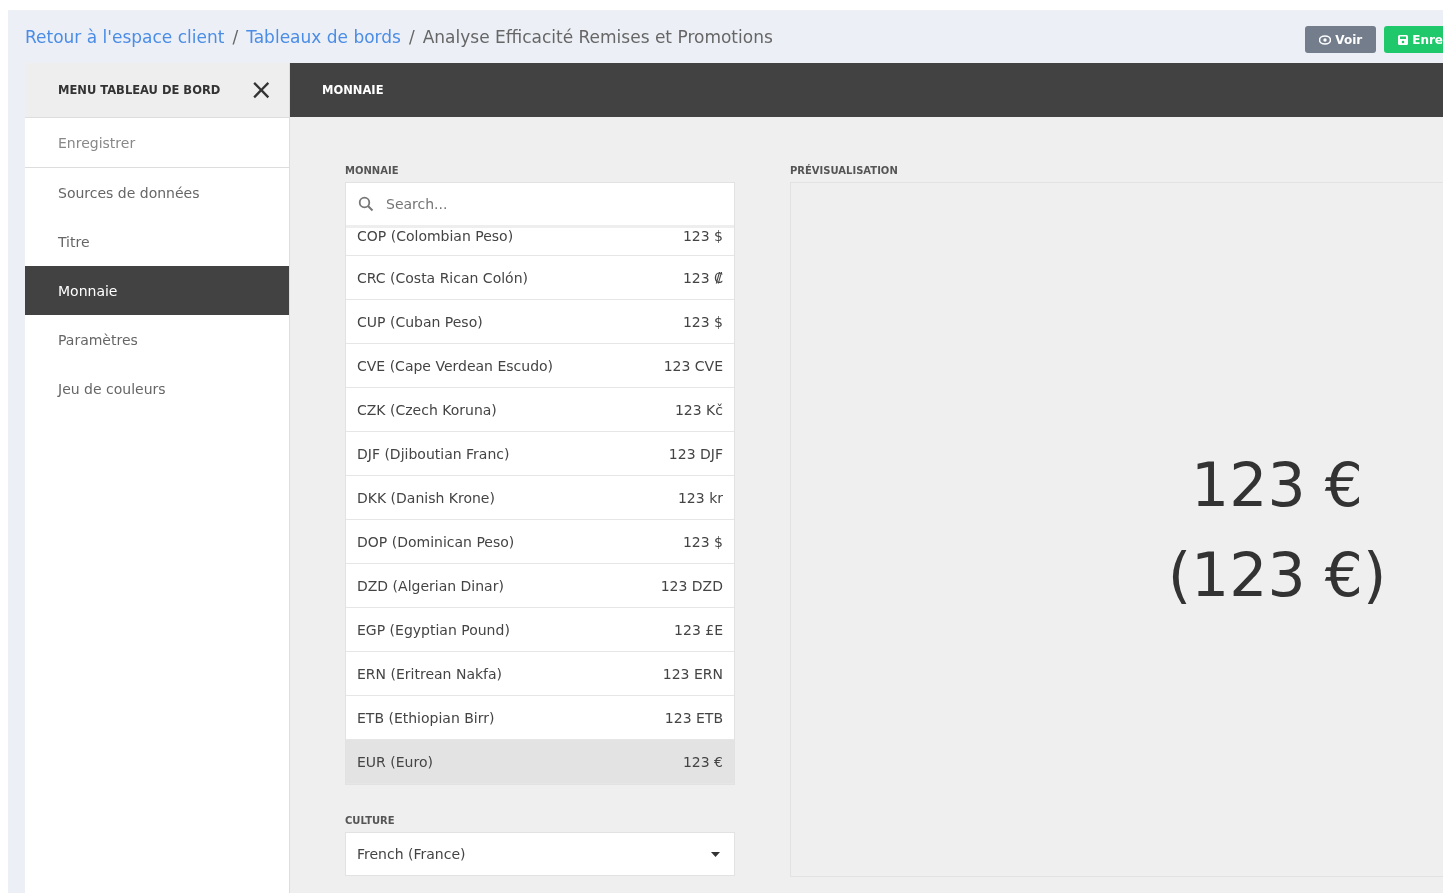  I want to click on currency-name: ETB (Ethiopian Birr), so click(426, 717).